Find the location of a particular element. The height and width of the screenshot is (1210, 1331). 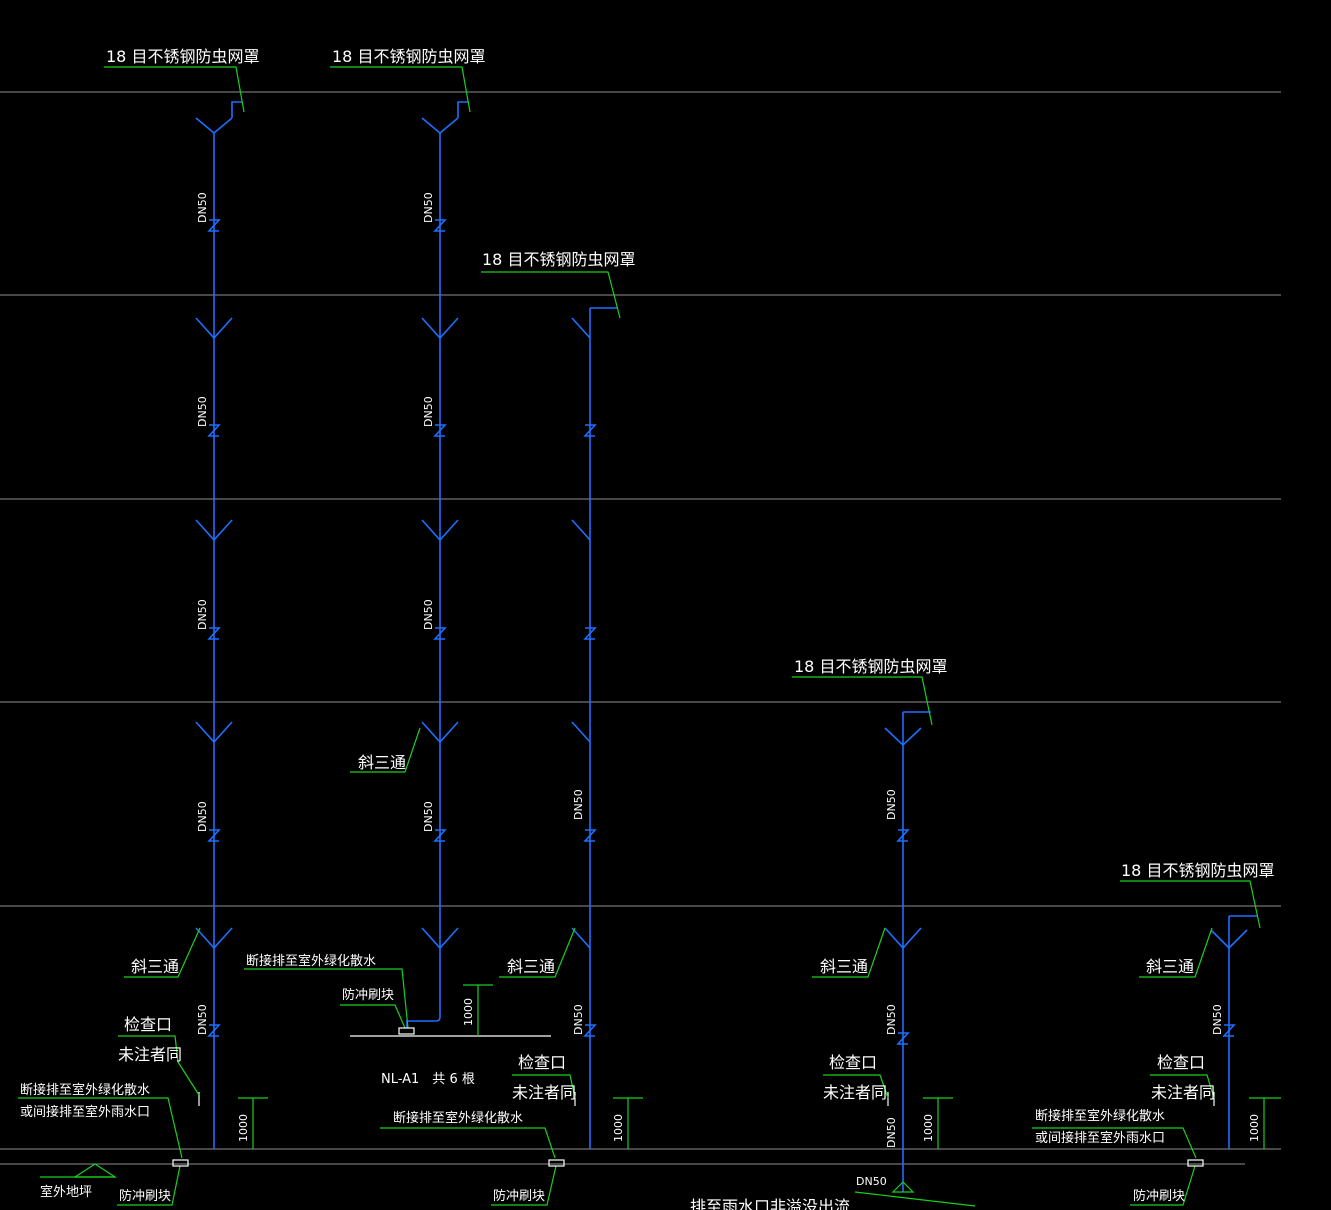

discharge-leaders is located at coordinates (607, 1063).